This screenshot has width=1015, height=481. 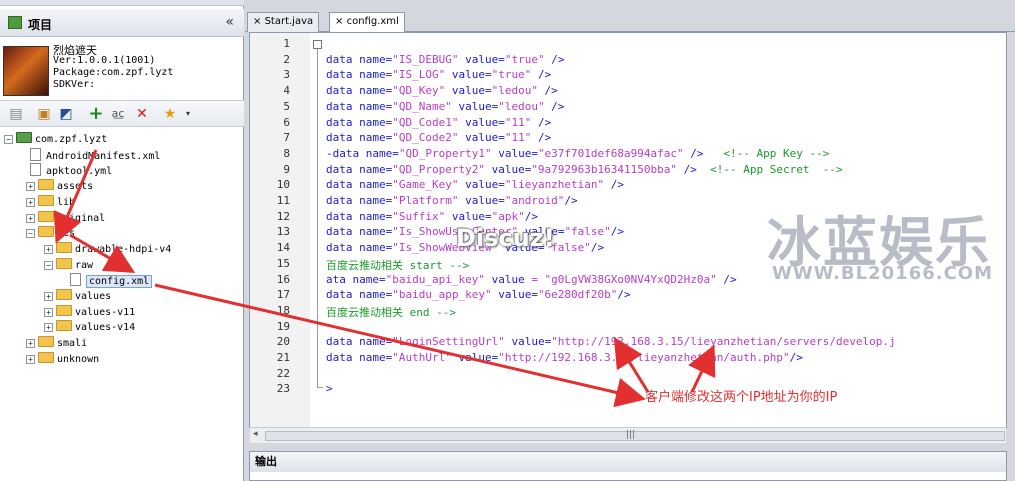 What do you see at coordinates (283, 295) in the screenshot?
I see `line-number: 17` at bounding box center [283, 295].